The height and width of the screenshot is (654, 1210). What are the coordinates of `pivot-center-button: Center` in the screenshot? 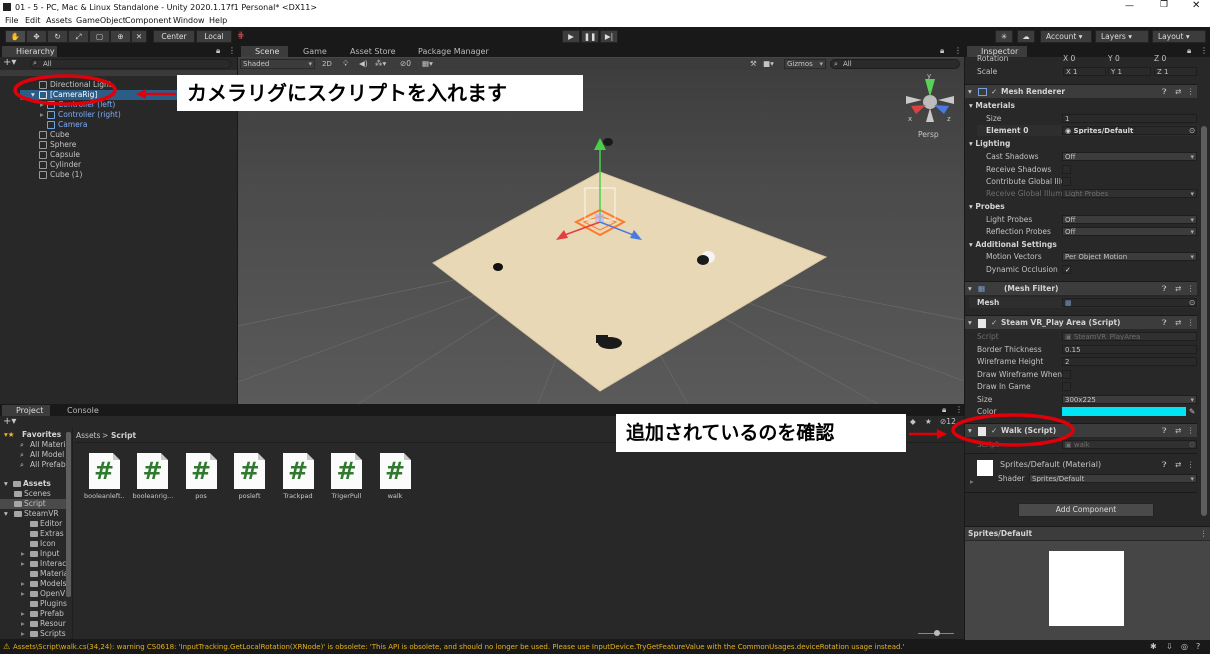 It's located at (174, 36).